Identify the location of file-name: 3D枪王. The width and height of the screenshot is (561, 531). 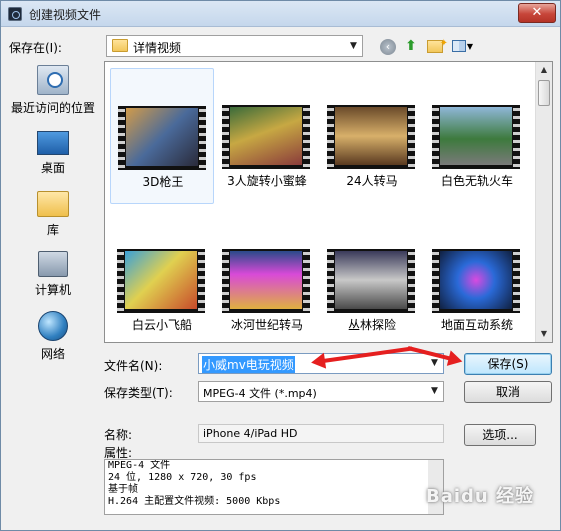
(163, 182).